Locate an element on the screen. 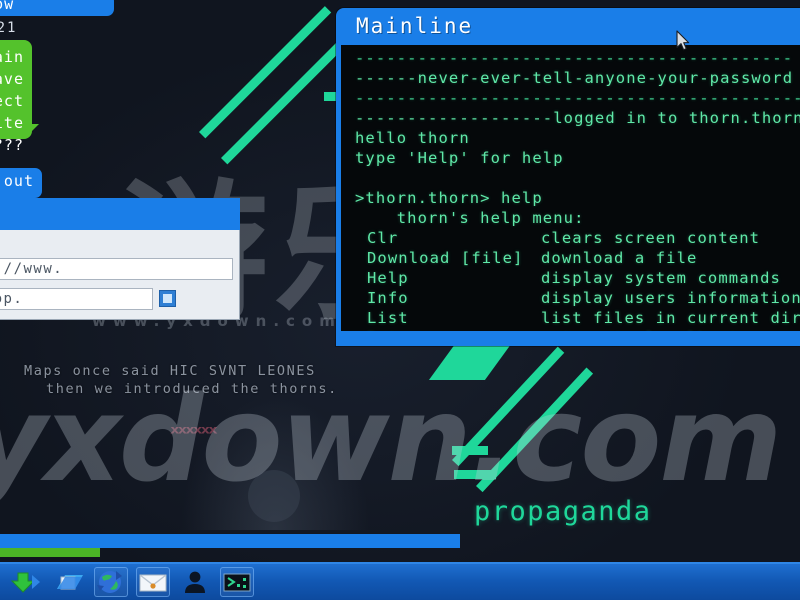 Image resolution: width=800 pixels, height=600 pixels. browser-icon is located at coordinates (109, 582).